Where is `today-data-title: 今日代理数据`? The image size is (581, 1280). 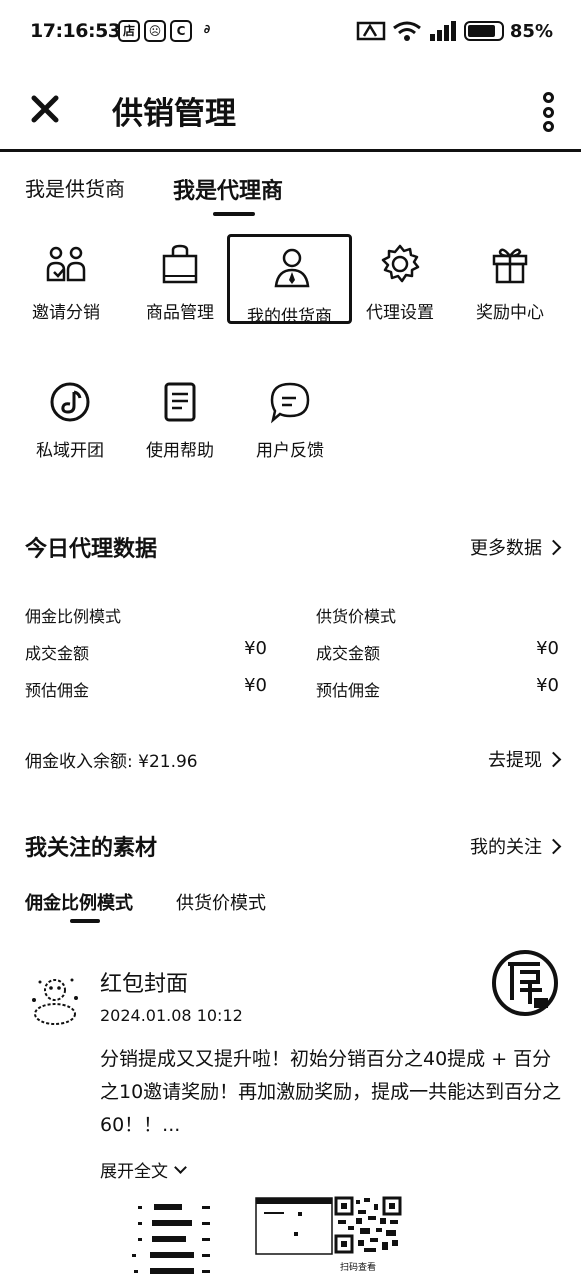 today-data-title: 今日代理数据 is located at coordinates (91, 549).